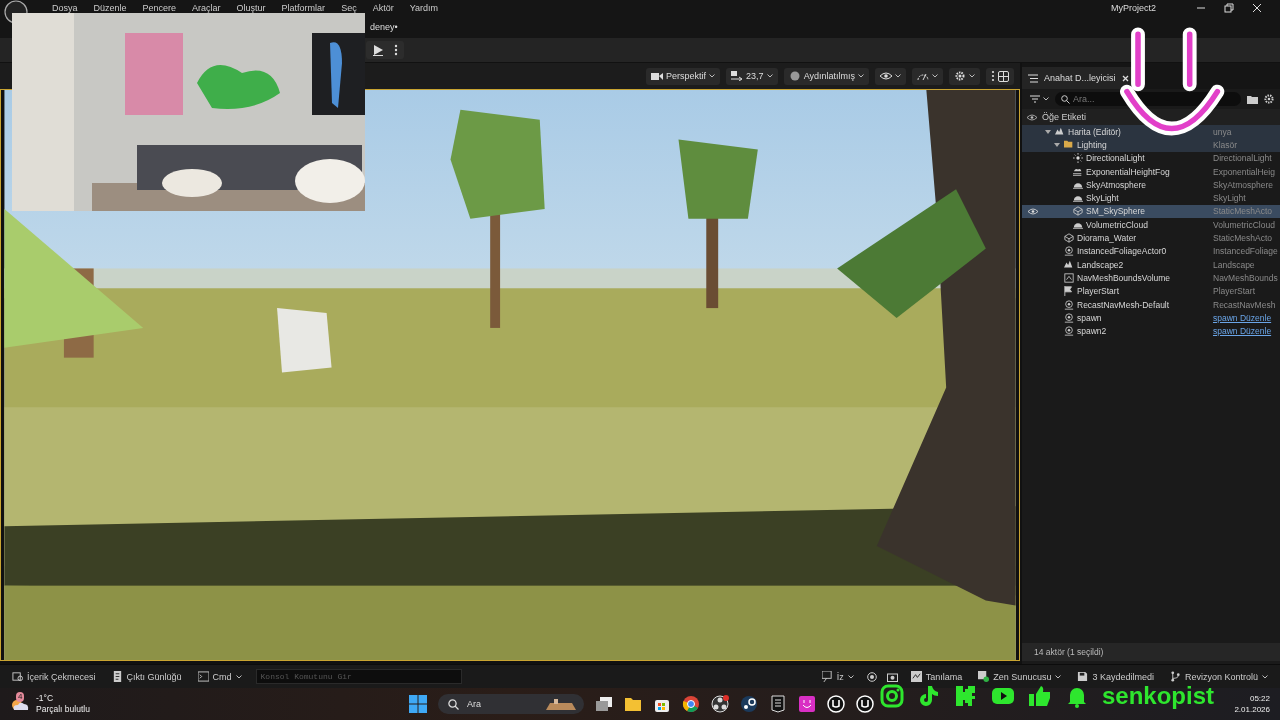 The height and width of the screenshot is (720, 1280). I want to click on menu-item: Araçlar, so click(206, 8).